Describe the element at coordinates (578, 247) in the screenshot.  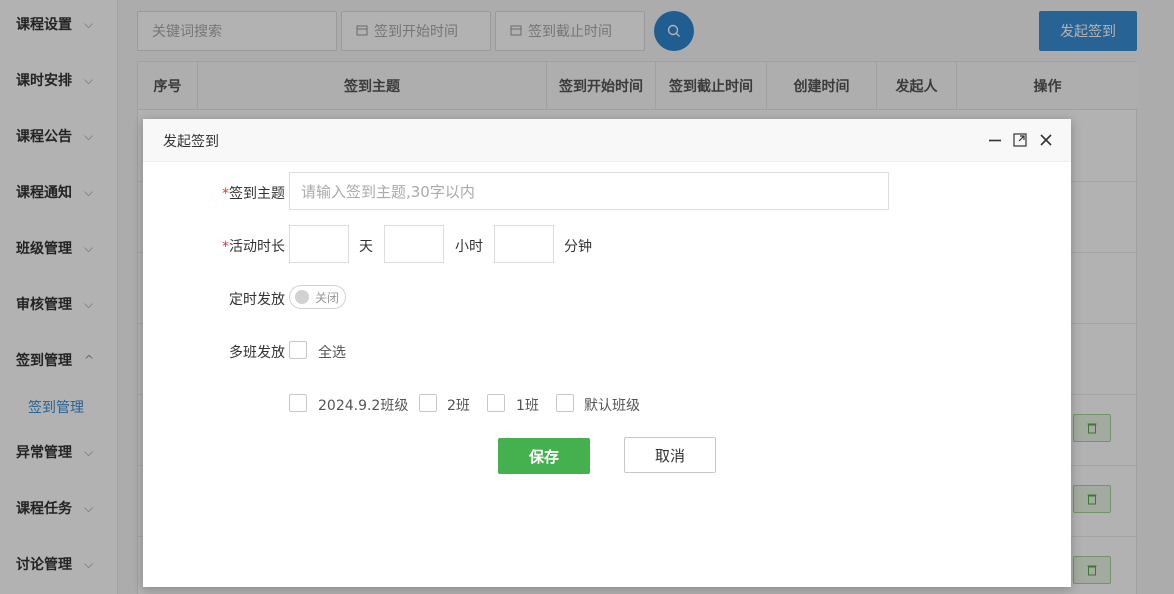
I see `unit-minute: 分钟` at that location.